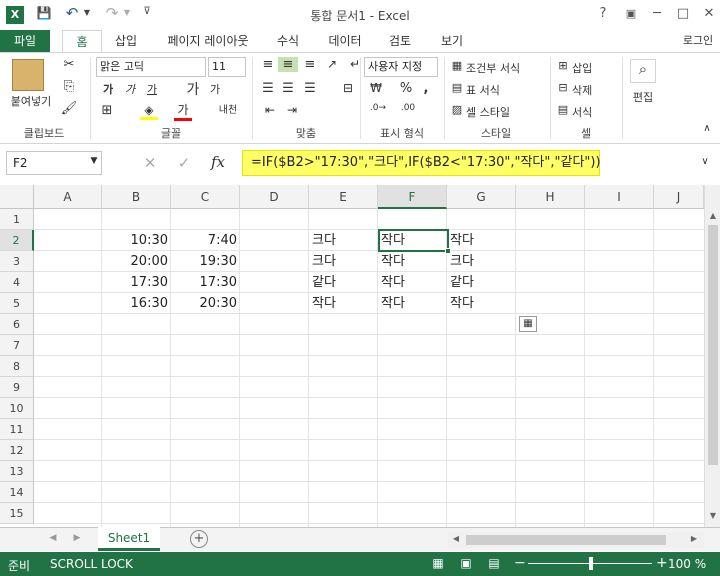  I want to click on cell-c4: 17:30, so click(205, 283).